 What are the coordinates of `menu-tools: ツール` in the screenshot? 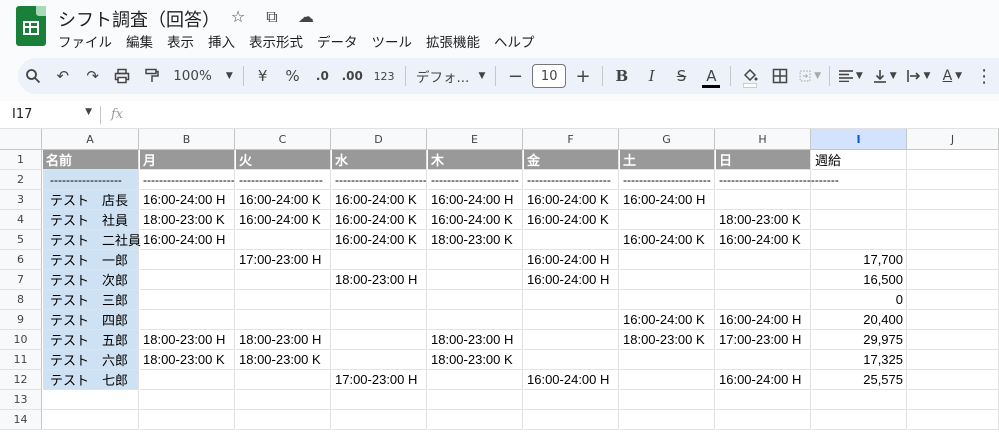 It's located at (392, 41).